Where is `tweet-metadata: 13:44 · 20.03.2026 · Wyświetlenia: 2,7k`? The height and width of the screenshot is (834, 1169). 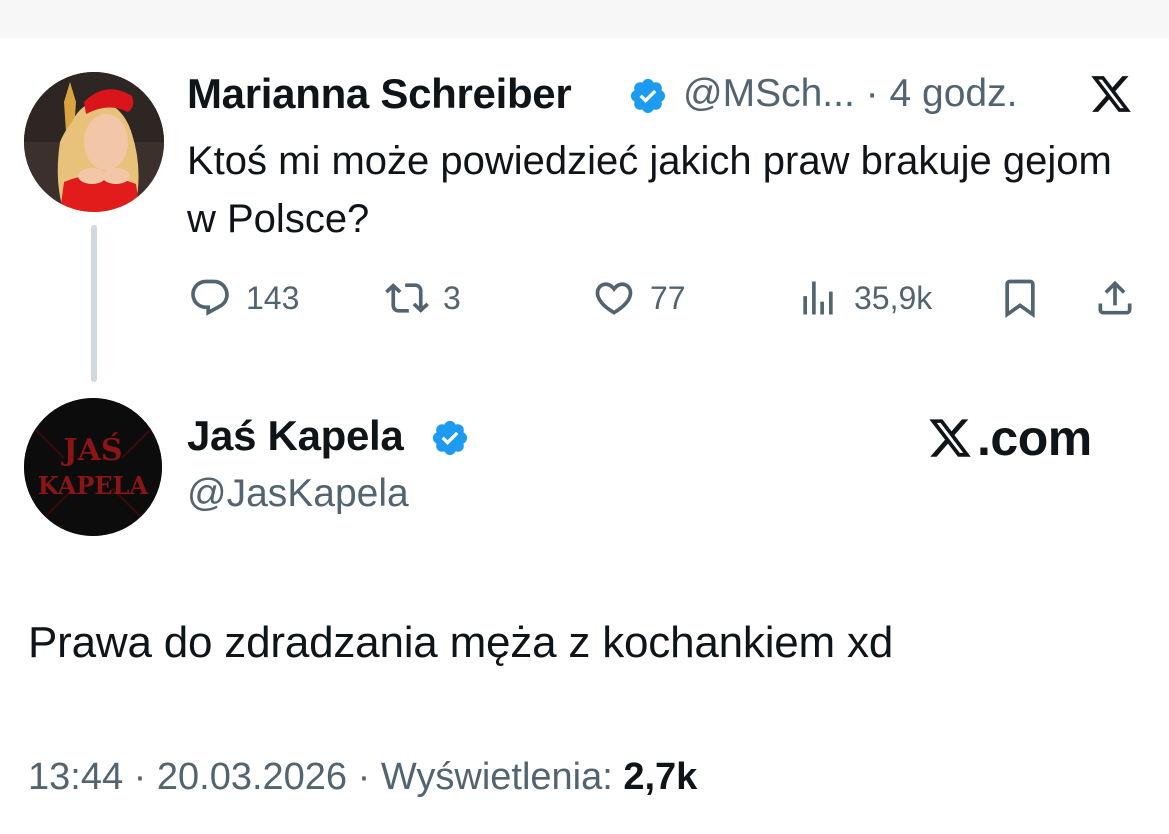
tweet-metadata: 13:44 · 20.03.2026 · Wyświetlenia: 2,7k is located at coordinates (362, 777).